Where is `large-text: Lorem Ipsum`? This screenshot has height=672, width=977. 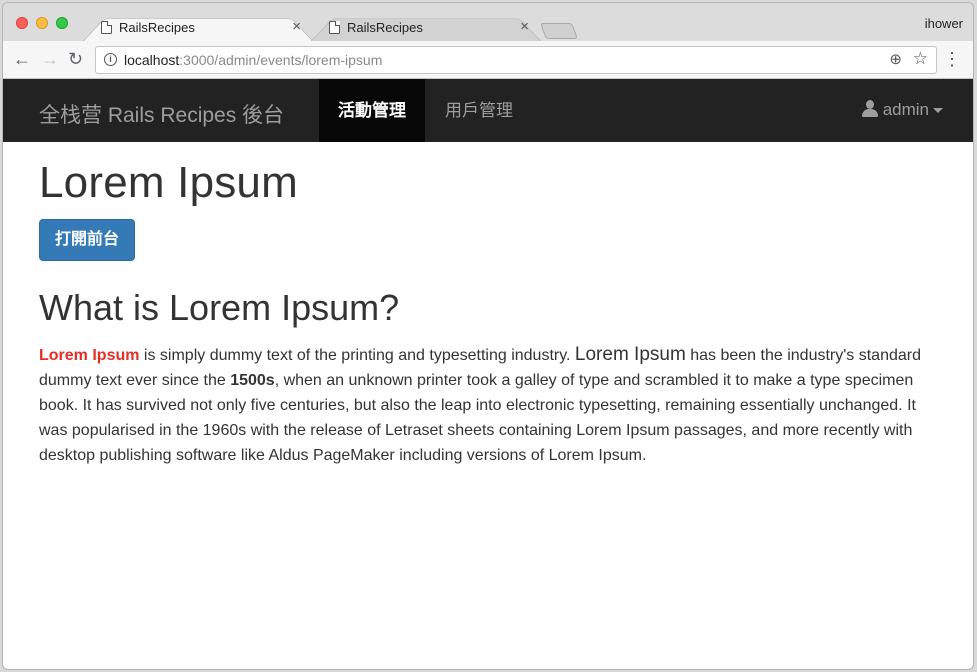
large-text: Lorem Ipsum is located at coordinates (630, 354).